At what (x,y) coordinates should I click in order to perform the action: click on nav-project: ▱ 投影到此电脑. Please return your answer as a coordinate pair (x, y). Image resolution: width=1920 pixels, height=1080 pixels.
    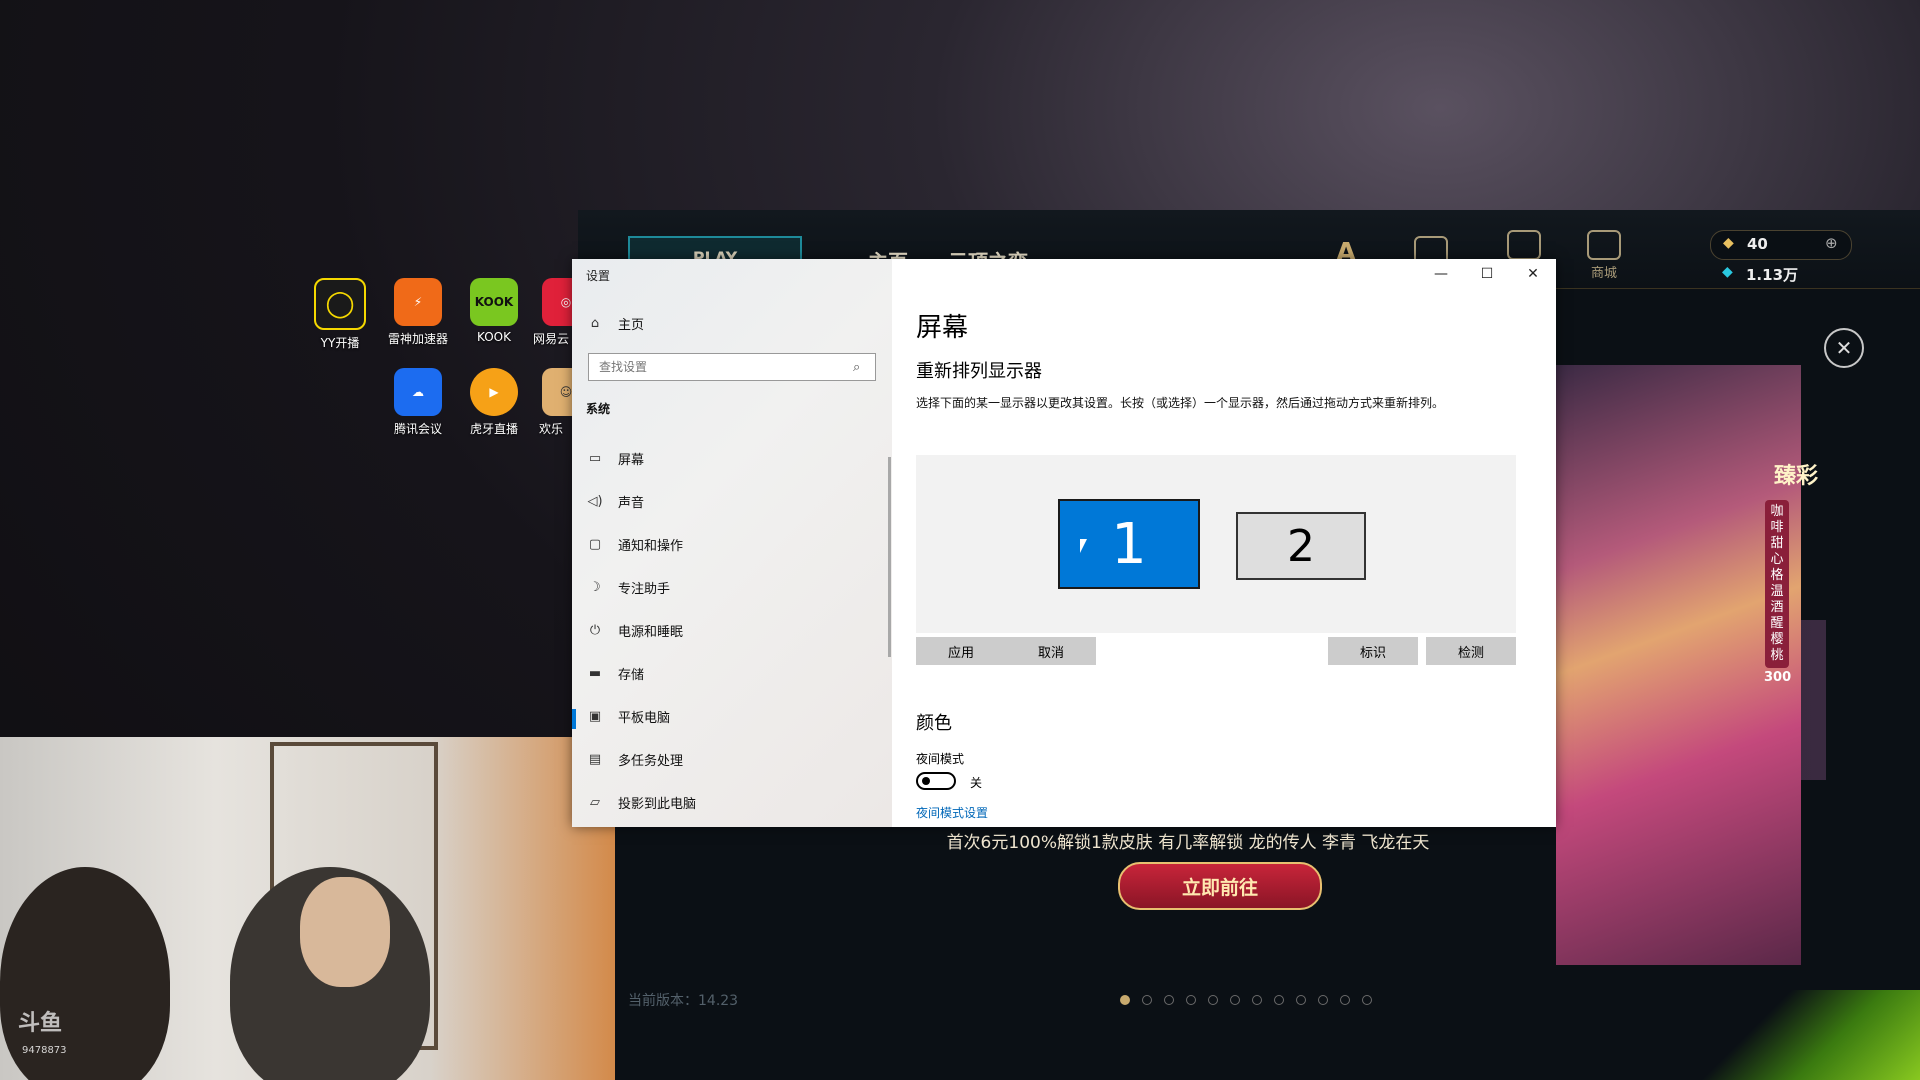
    Looking at the image, I should click on (641, 802).